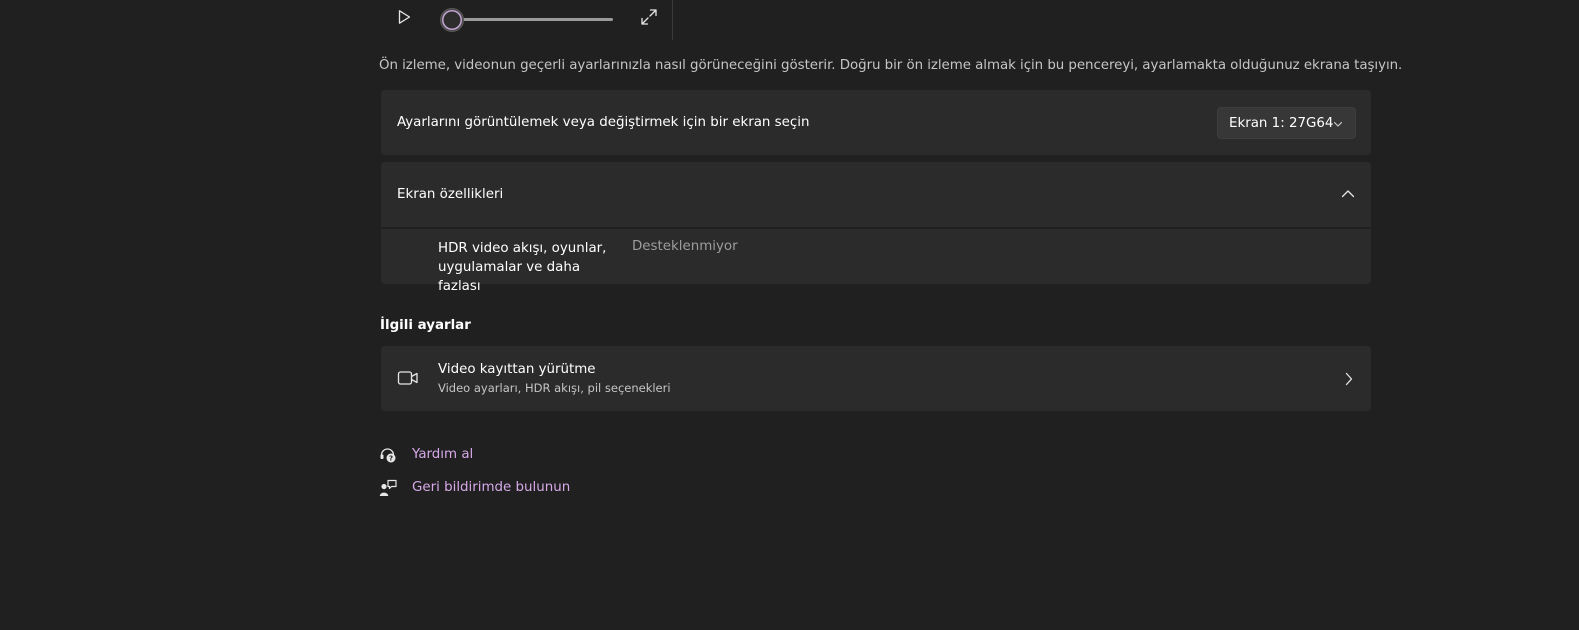 Image resolution: width=1579 pixels, height=630 pixels. I want to click on video-playback-title: Video kayıttan yürütme, so click(517, 369).